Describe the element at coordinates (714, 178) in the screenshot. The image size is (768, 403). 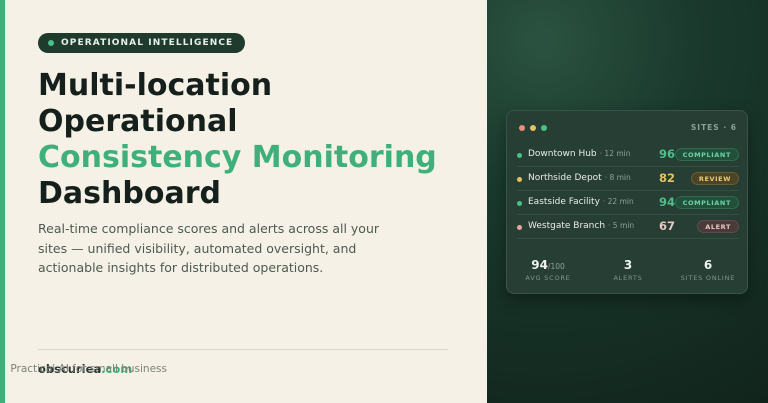
I see `status-badge: REVIEW` at that location.